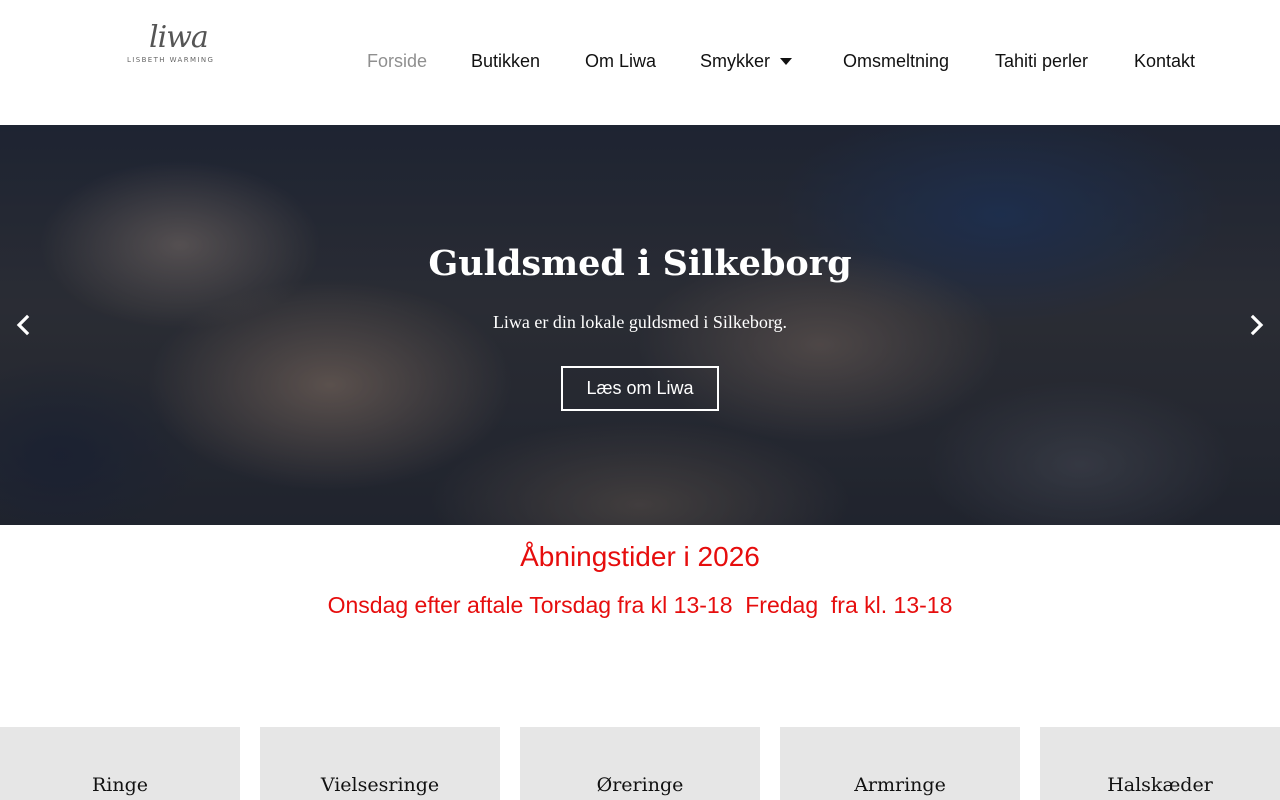 This screenshot has width=1280, height=800. I want to click on category-halskaeder: Halskæder, so click(1160, 763).